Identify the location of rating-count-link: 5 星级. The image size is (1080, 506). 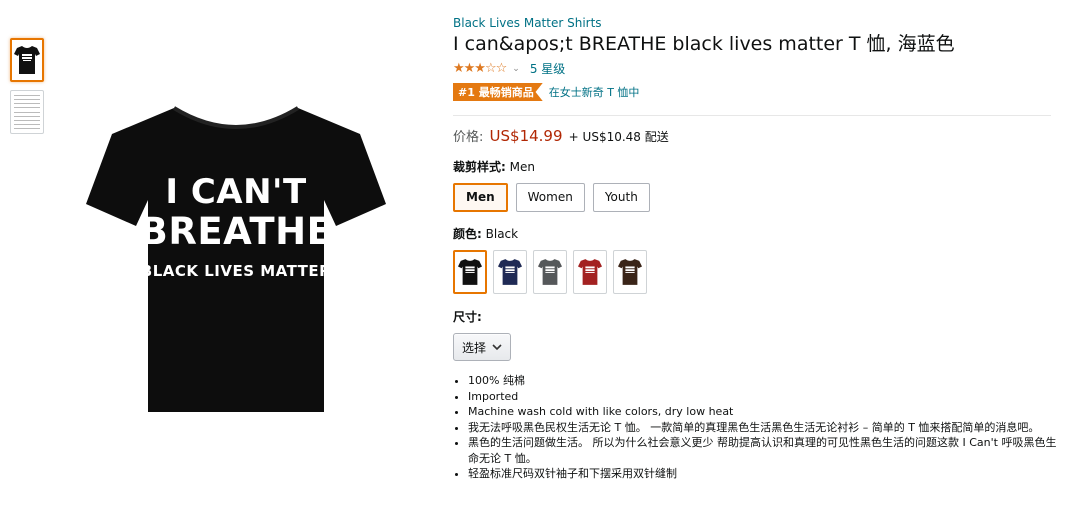
(547, 68).